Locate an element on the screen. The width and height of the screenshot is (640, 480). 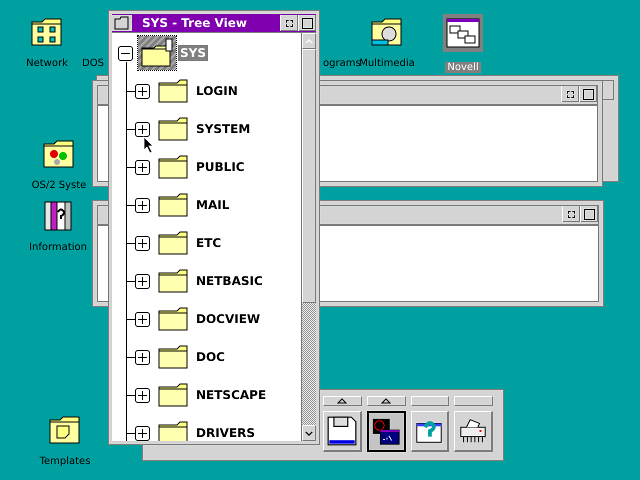
tree-item-label: MAIL is located at coordinates (213, 205).